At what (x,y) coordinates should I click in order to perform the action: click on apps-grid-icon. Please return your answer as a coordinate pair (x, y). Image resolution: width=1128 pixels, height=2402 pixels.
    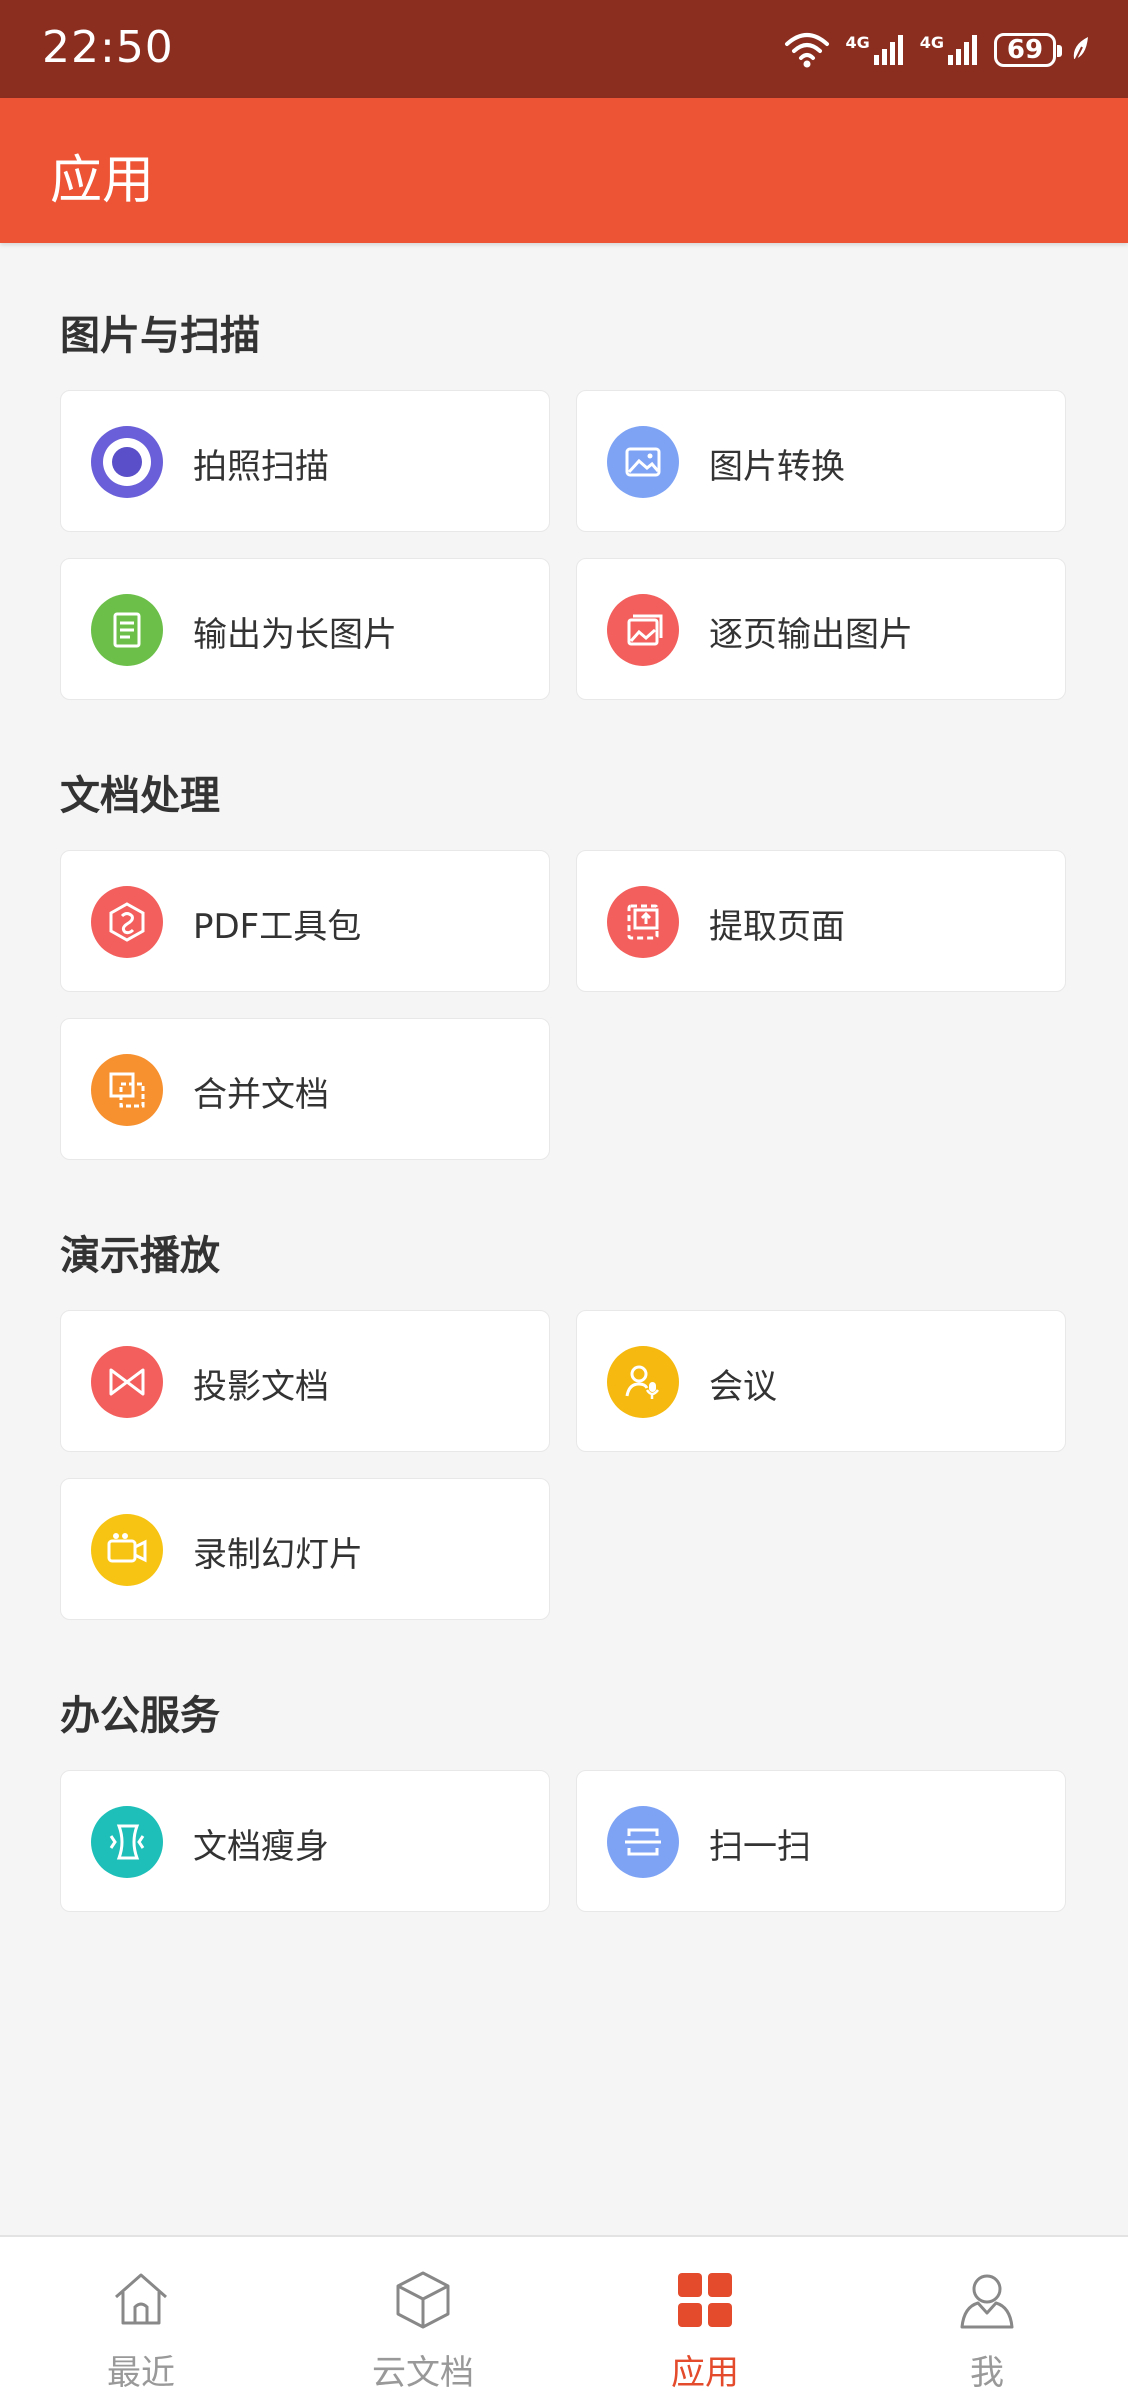
    Looking at the image, I should click on (705, 2300).